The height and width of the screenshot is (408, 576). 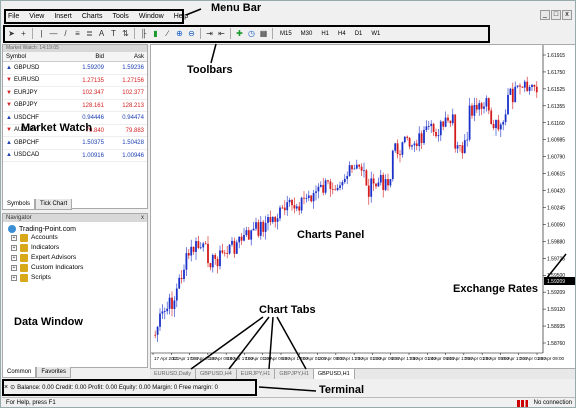 I want to click on row-ask: 1.59236, so click(x=133, y=68).